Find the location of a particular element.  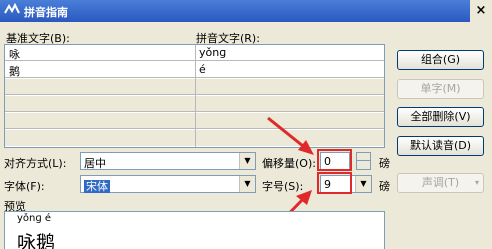

preview-ruby: yǒnɡ é is located at coordinates (34, 218).